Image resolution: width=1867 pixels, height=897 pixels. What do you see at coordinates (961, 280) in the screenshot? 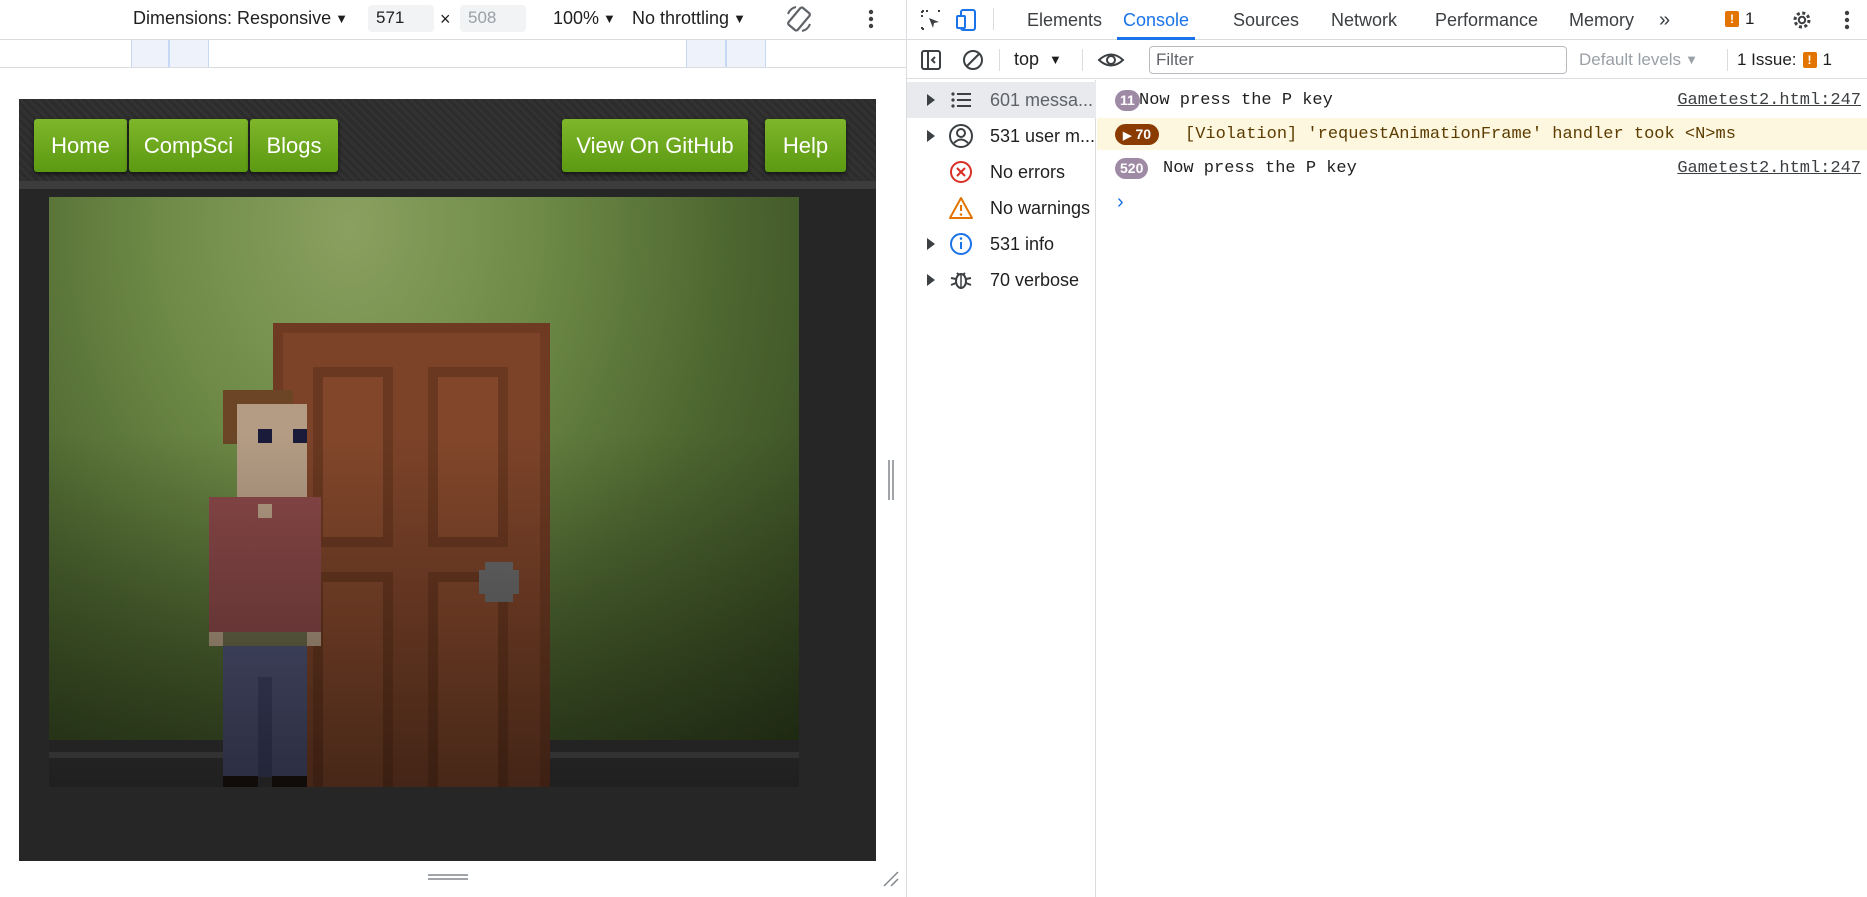
I see `bug-icon` at bounding box center [961, 280].